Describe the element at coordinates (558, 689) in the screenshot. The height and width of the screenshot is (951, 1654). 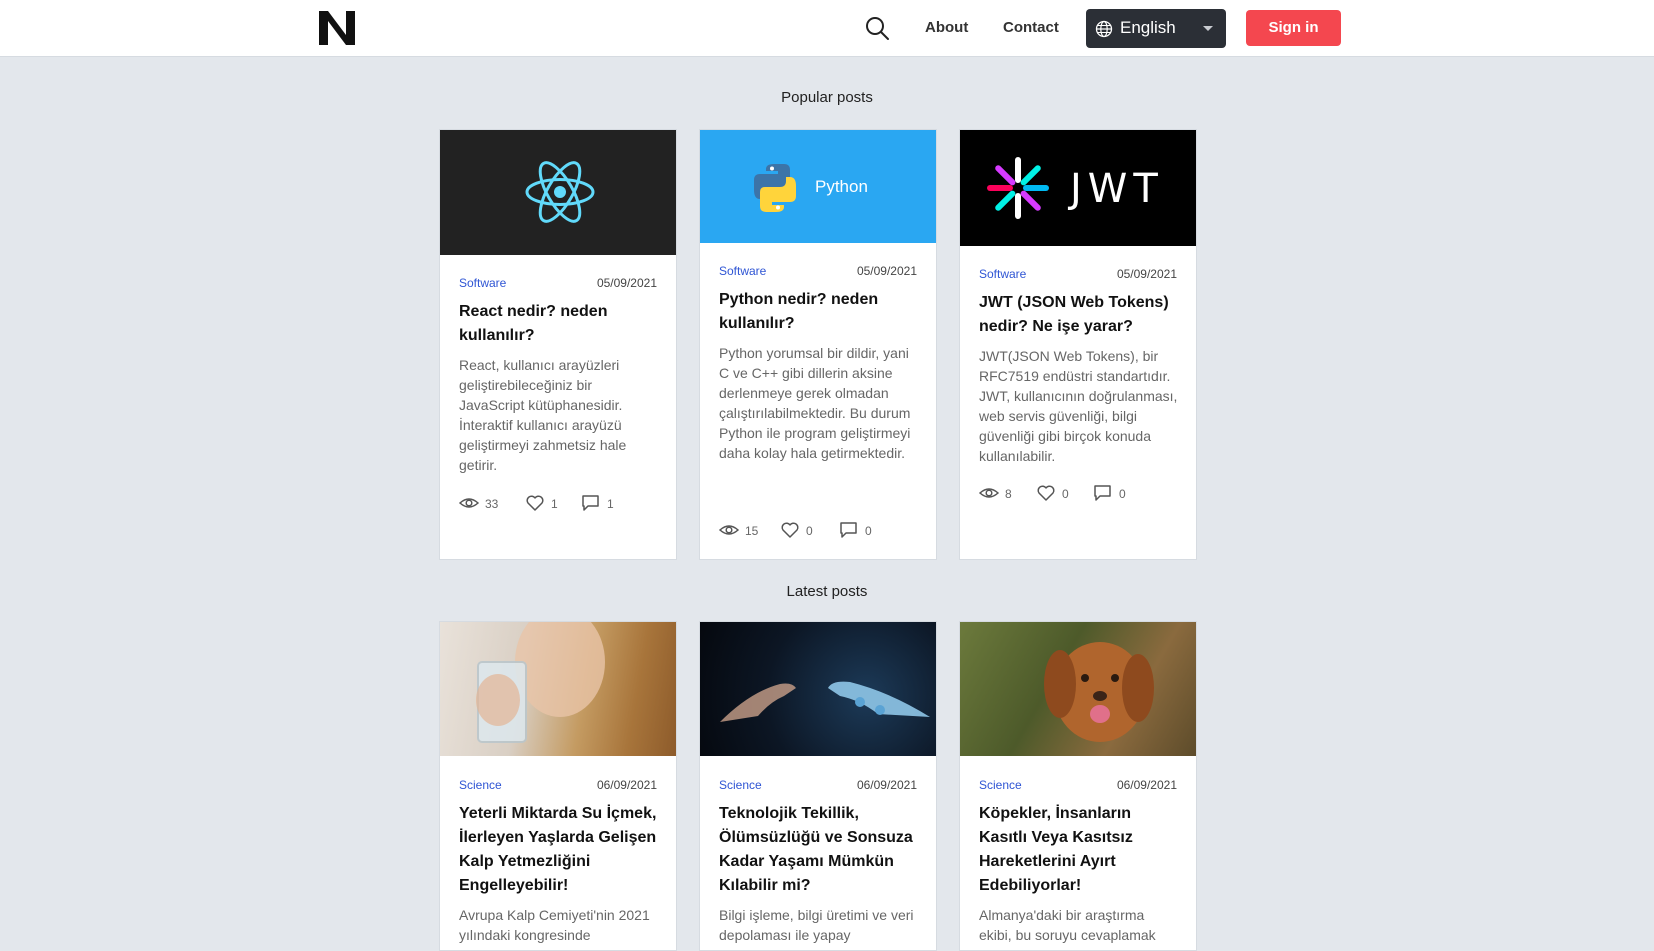
I see `woman-drinking-water-photo` at that location.